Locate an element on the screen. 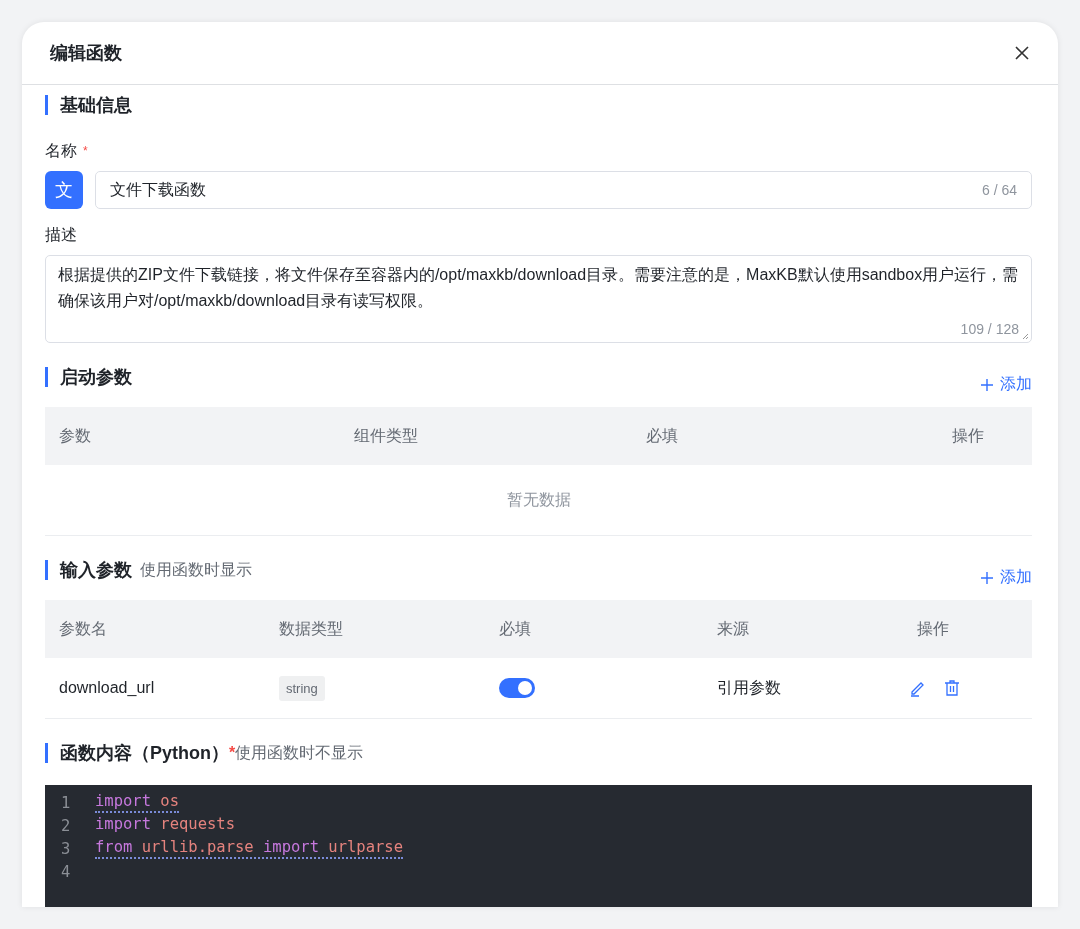 Image resolution: width=1080 pixels, height=929 pixels. line-number: 1 is located at coordinates (66, 802).